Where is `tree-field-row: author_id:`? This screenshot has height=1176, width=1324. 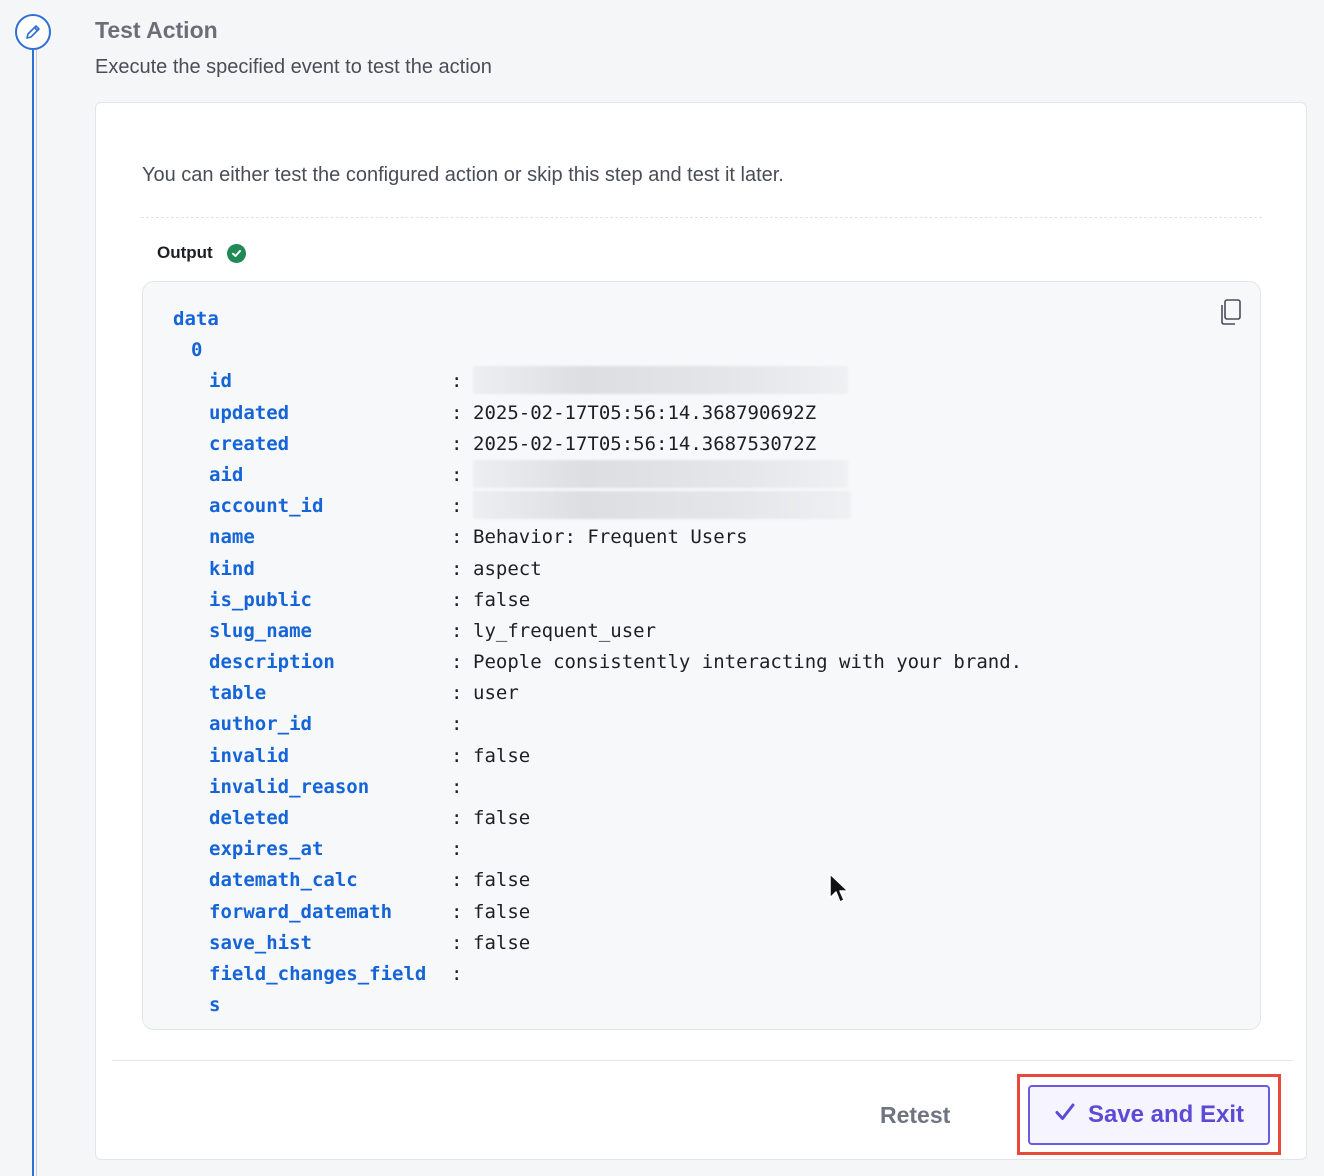
tree-field-row: author_id: is located at coordinates (597, 724).